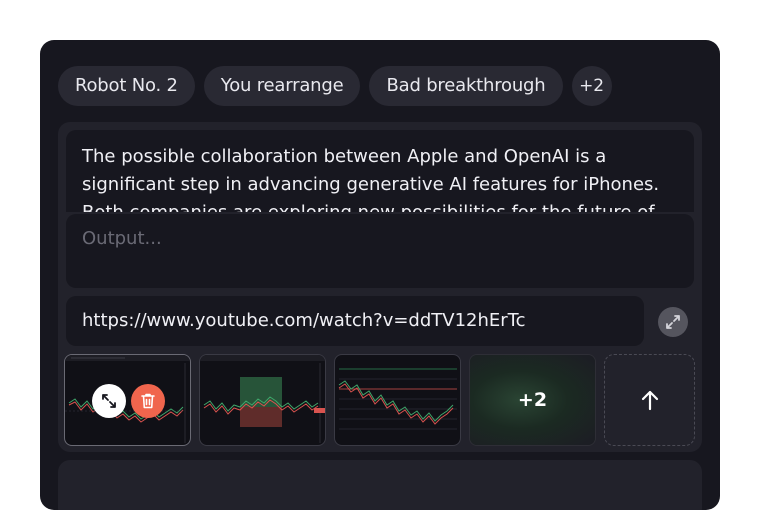 The height and width of the screenshot is (510, 760). Describe the element at coordinates (591, 86) in the screenshot. I see `more-tags-chip: +2` at that location.